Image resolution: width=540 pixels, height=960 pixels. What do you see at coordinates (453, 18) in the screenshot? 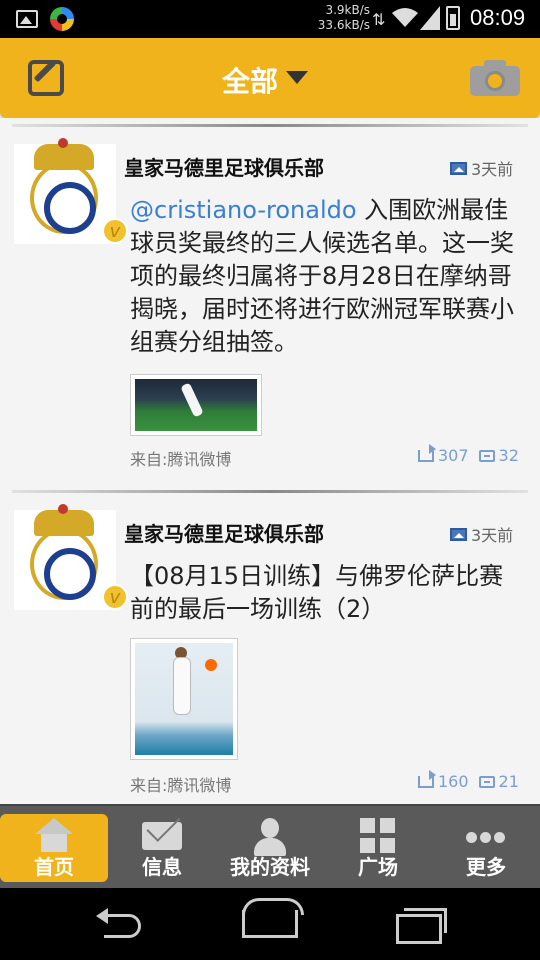
I see `battery-icon` at bounding box center [453, 18].